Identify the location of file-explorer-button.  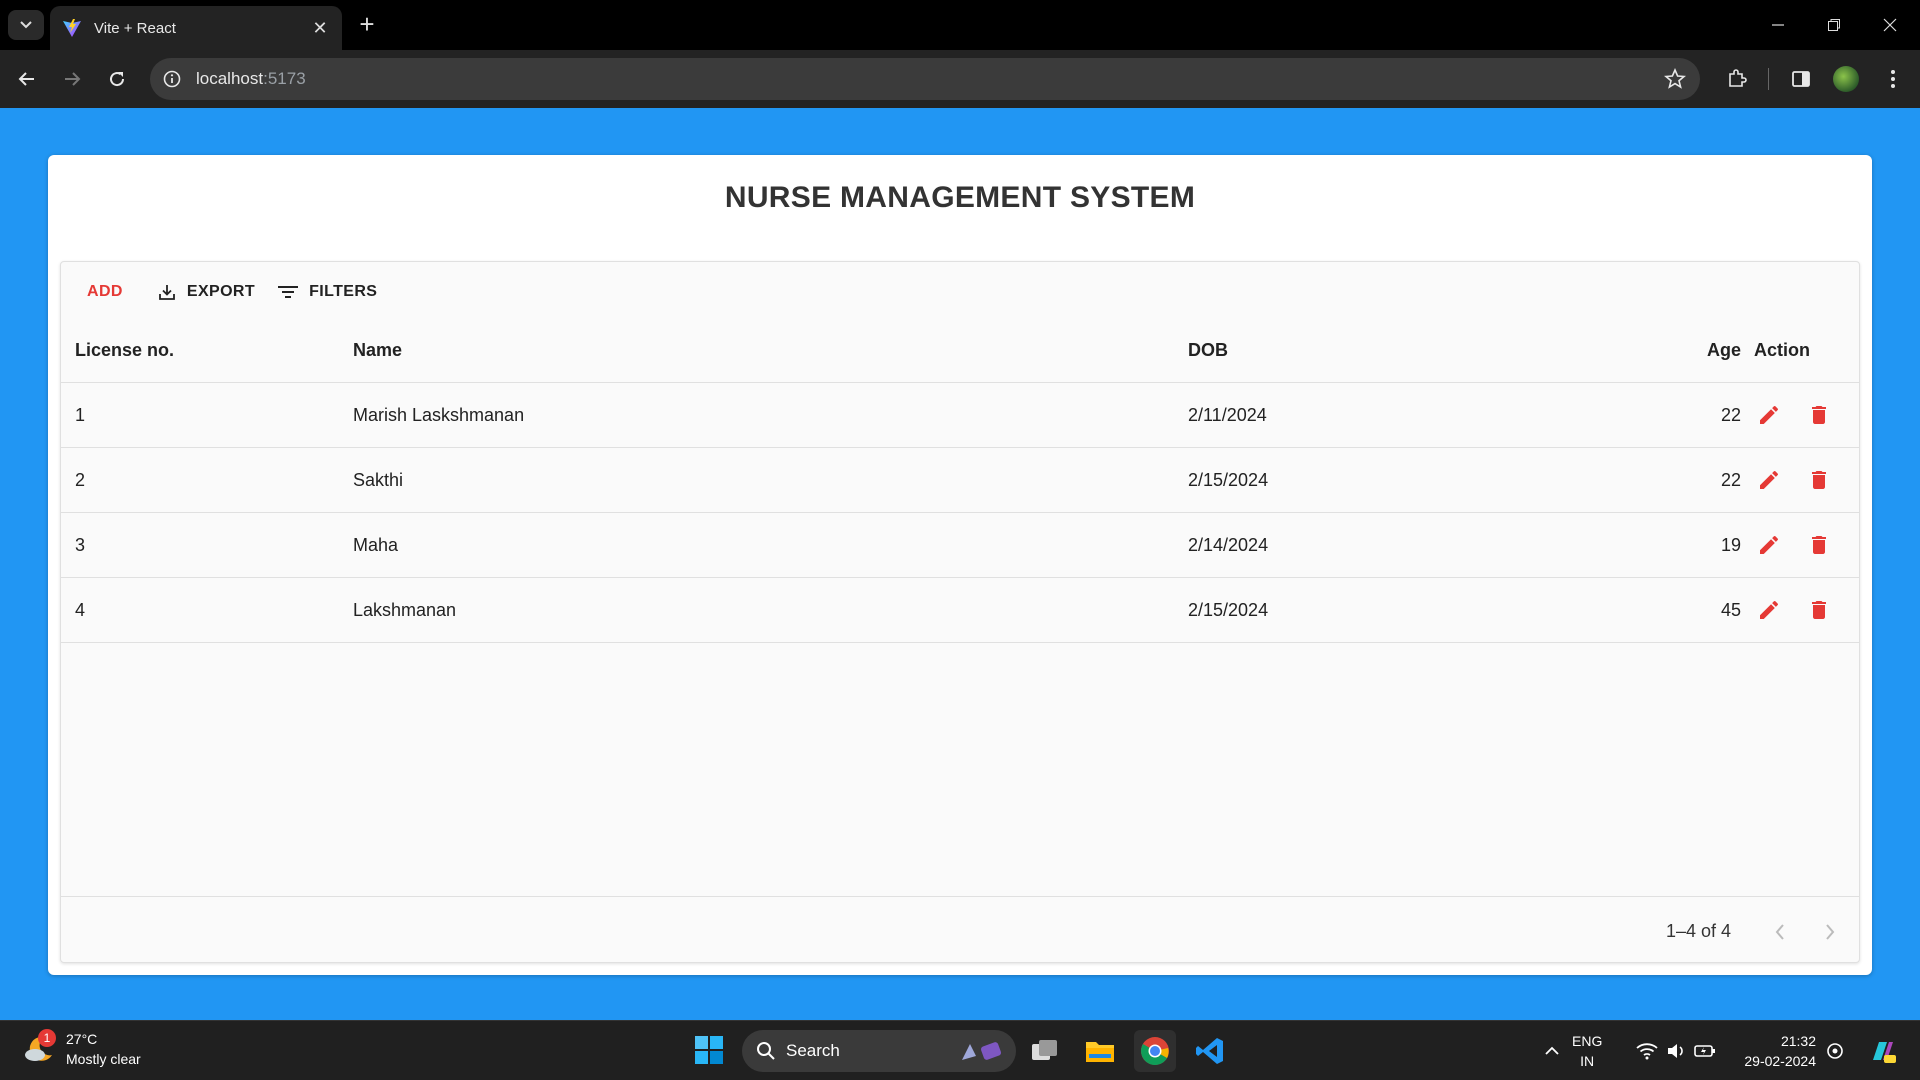
(1100, 1051).